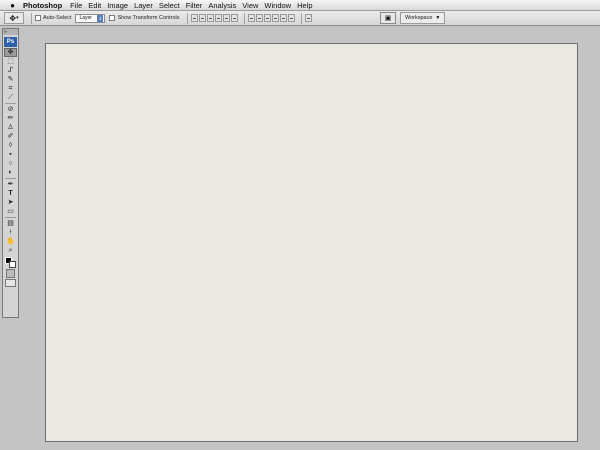  Describe the element at coordinates (10, 5) in the screenshot. I see `apple-icon: ●` at that location.